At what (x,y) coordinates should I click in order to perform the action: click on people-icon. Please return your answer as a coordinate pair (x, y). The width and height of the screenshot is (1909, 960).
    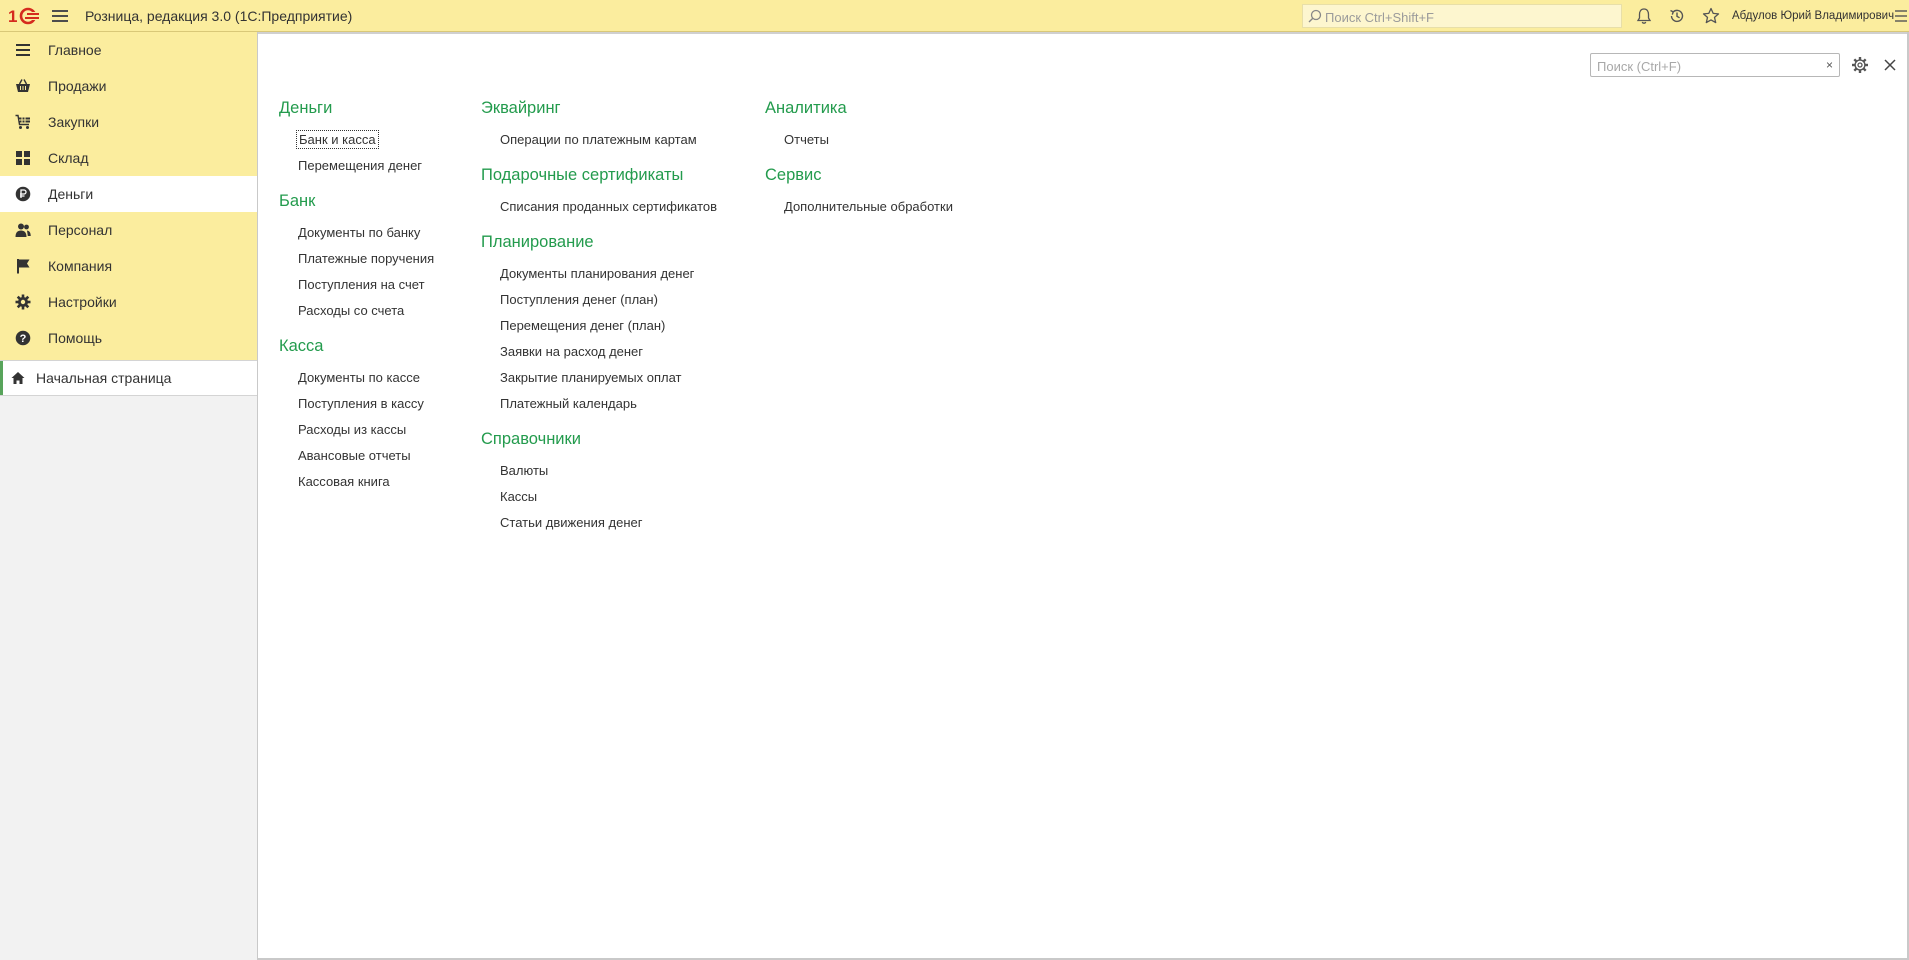
    Looking at the image, I should click on (23, 230).